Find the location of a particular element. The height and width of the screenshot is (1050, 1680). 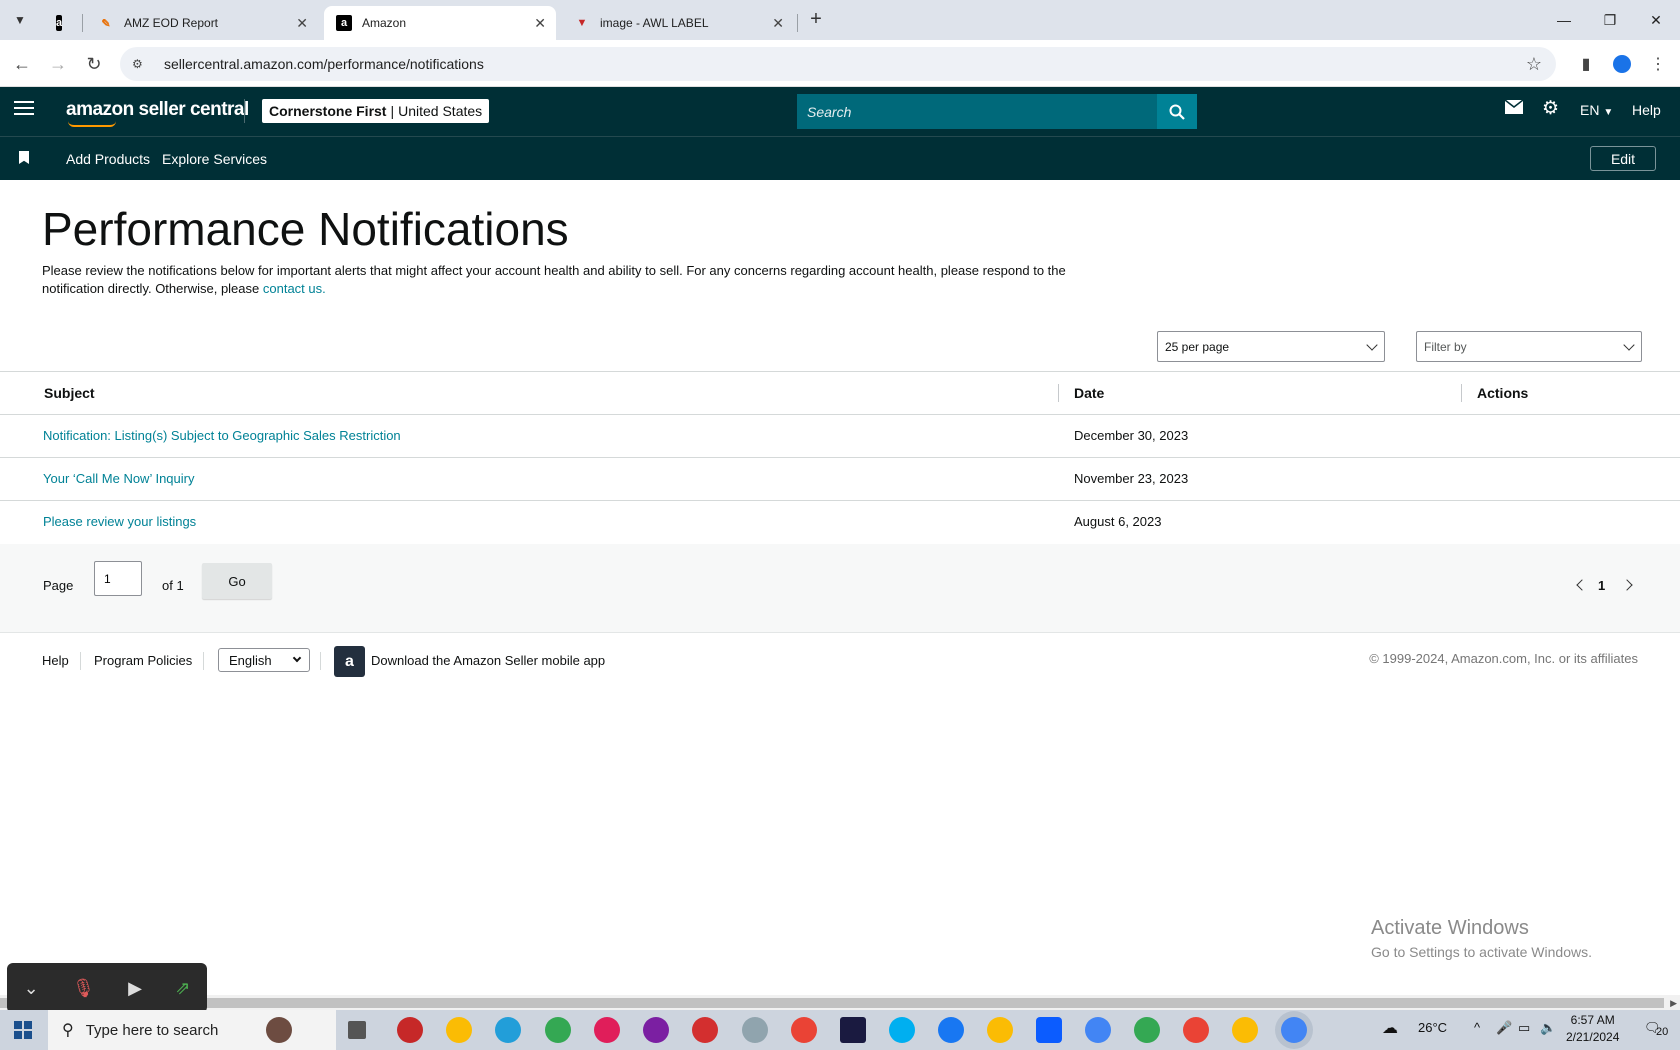

restore-icon: ❐ is located at coordinates (1610, 20).